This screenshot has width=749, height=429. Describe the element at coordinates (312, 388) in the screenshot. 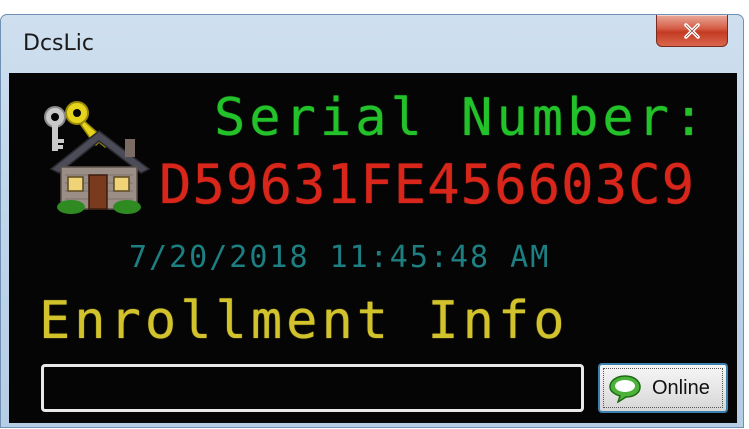

I see `enrollment-info-field` at that location.